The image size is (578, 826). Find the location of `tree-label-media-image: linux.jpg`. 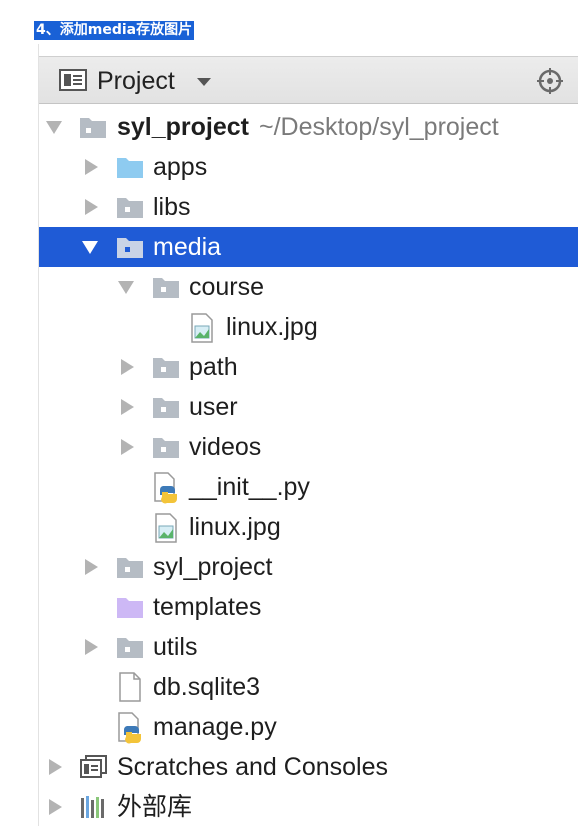

tree-label-media-image: linux.jpg is located at coordinates (235, 527).